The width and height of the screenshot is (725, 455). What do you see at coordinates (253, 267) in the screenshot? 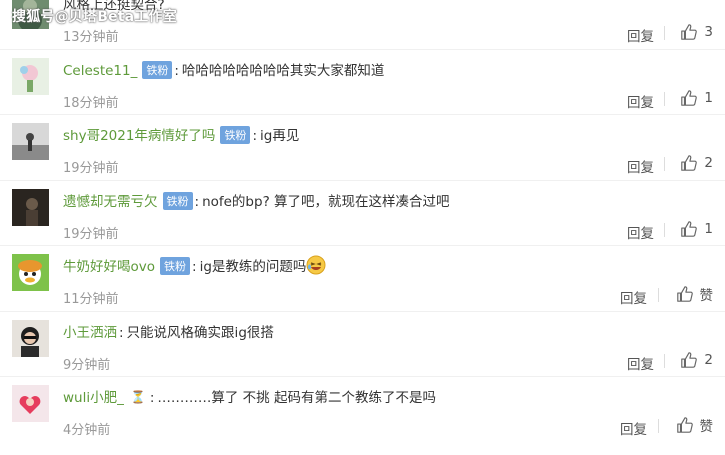
I see `comment-text: ig是教练的问题吗` at bounding box center [253, 267].